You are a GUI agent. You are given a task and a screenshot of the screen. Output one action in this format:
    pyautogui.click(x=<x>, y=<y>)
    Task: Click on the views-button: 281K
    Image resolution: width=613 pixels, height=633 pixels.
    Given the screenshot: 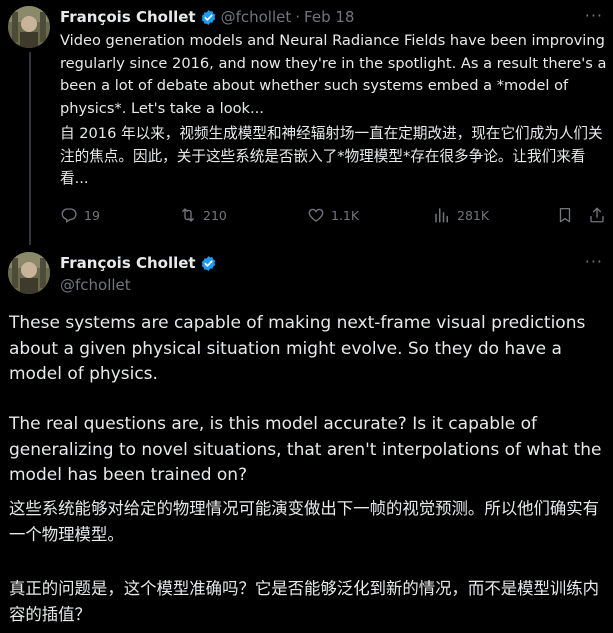 What is the action you would take?
    pyautogui.click(x=461, y=215)
    